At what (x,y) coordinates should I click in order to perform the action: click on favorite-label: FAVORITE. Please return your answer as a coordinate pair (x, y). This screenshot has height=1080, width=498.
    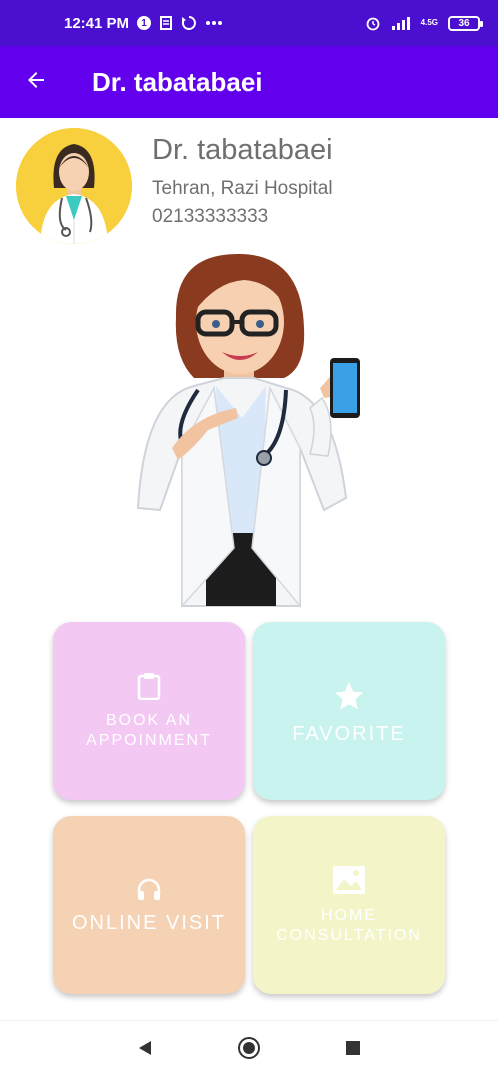
    Looking at the image, I should click on (349, 733).